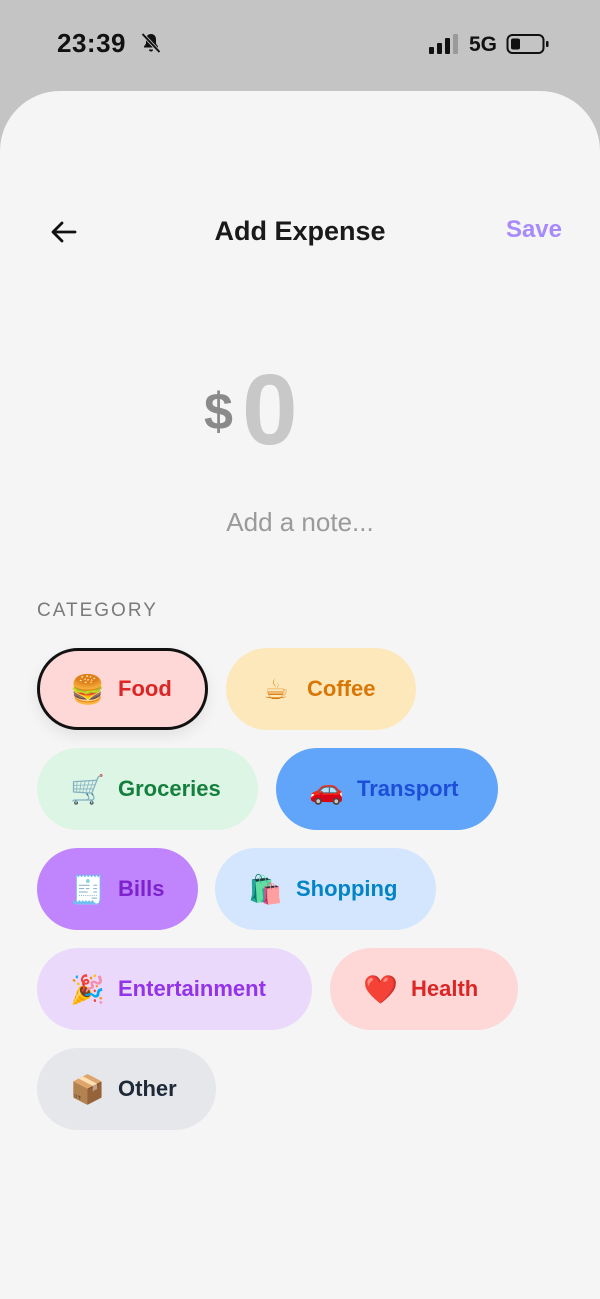  I want to click on amount-input: 0, so click(270, 410).